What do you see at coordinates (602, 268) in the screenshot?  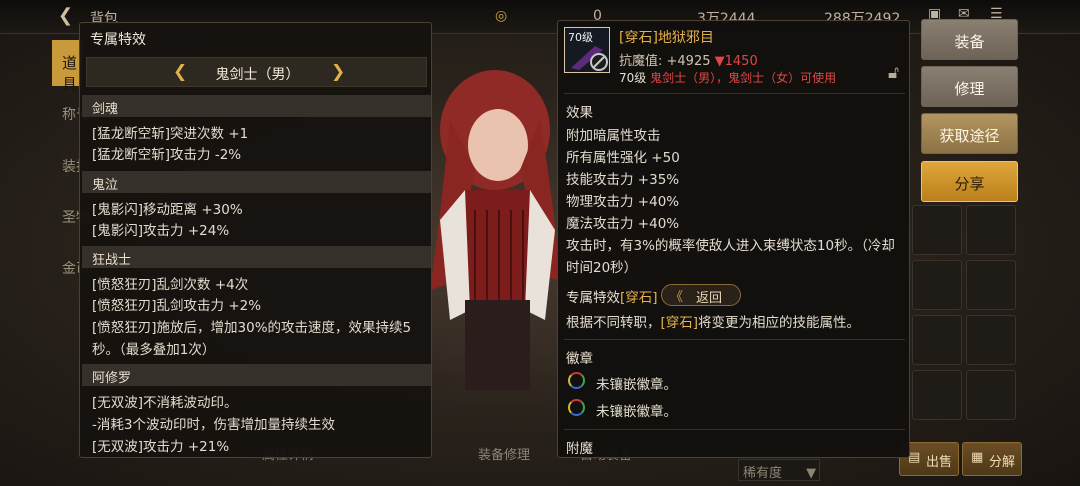 I see `effect-line: 时间20秒）` at bounding box center [602, 268].